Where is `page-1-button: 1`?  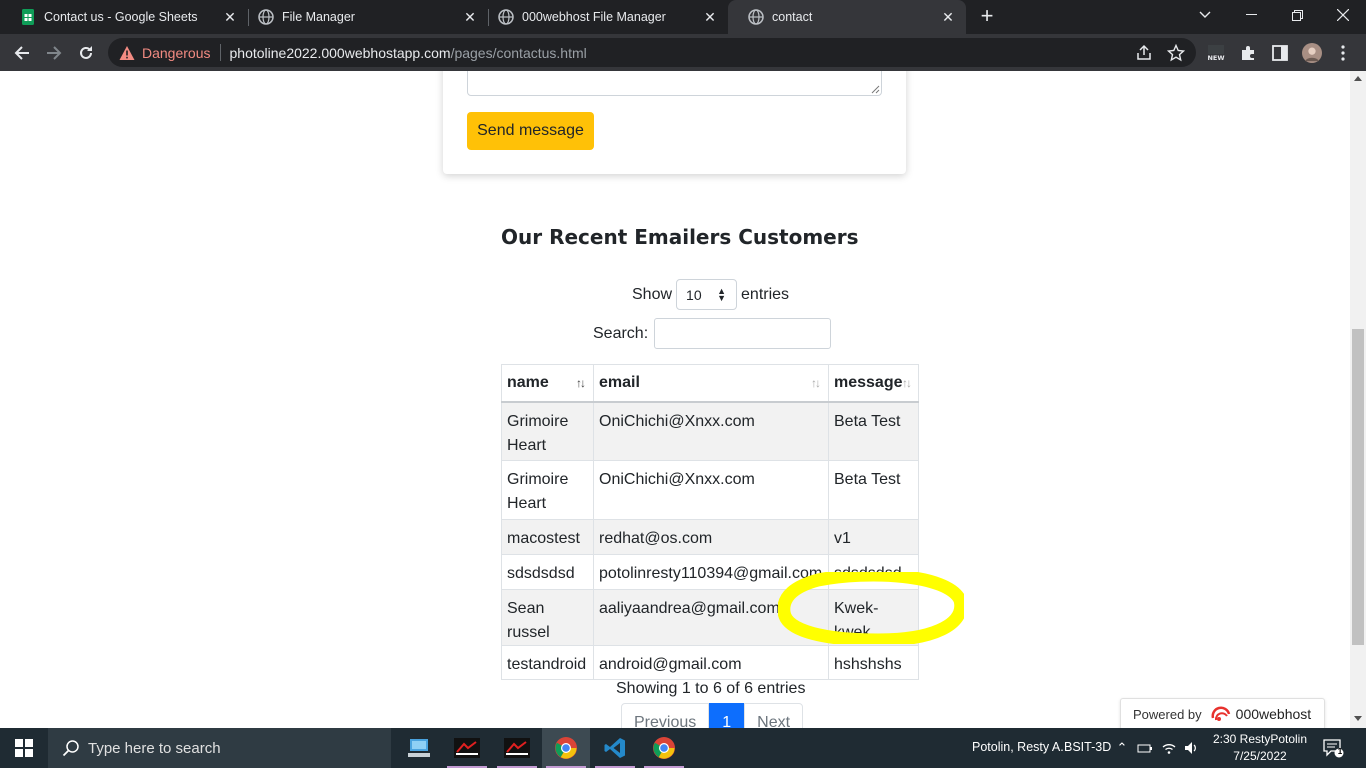 page-1-button: 1 is located at coordinates (727, 715).